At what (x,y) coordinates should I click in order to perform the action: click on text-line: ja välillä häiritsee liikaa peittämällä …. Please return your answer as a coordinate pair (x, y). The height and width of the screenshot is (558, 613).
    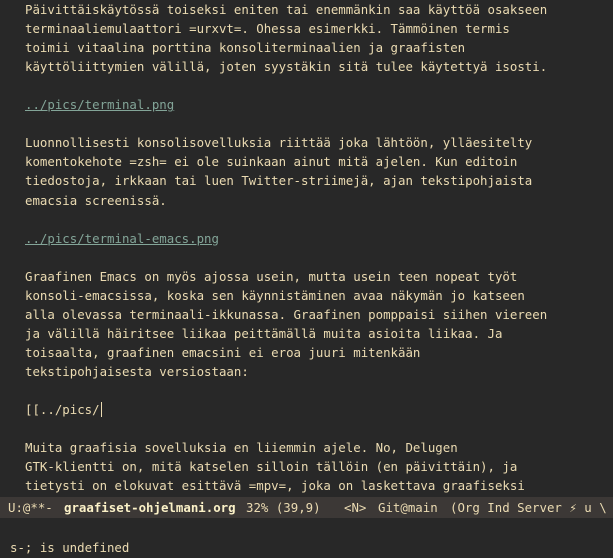
    Looking at the image, I should click on (263, 333).